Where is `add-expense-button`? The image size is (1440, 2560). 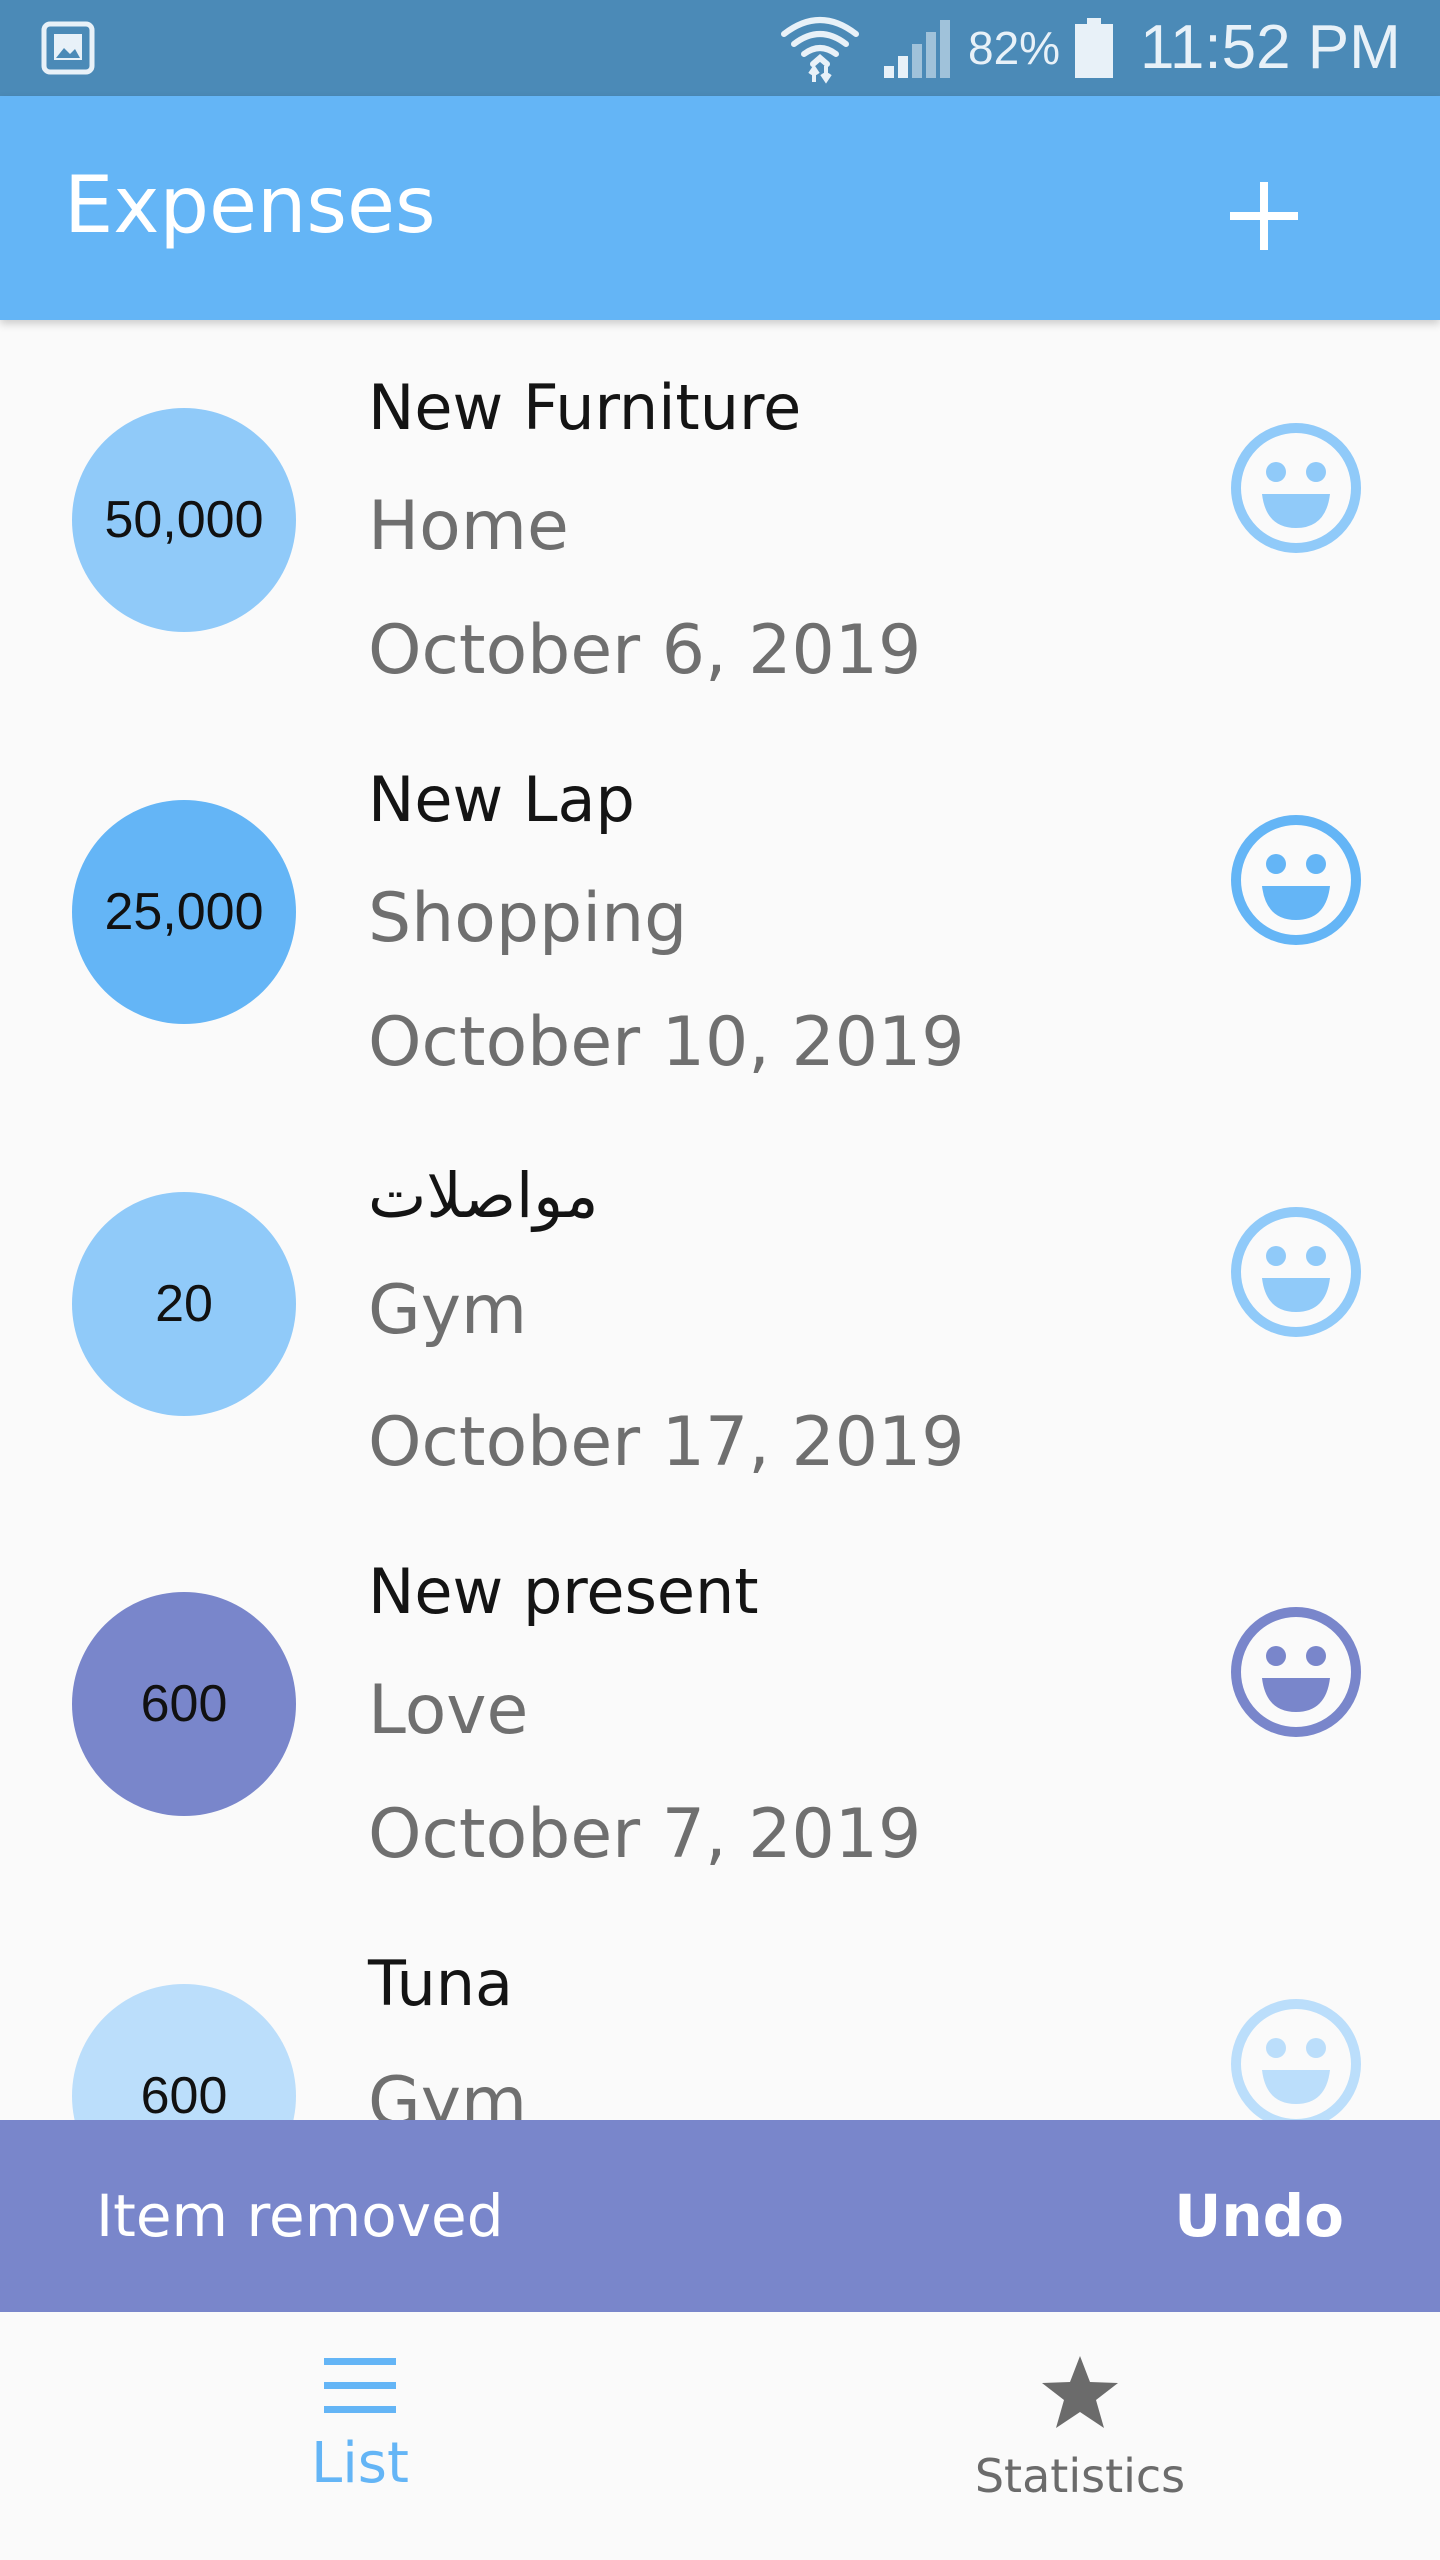
add-expense-button is located at coordinates (1264, 216).